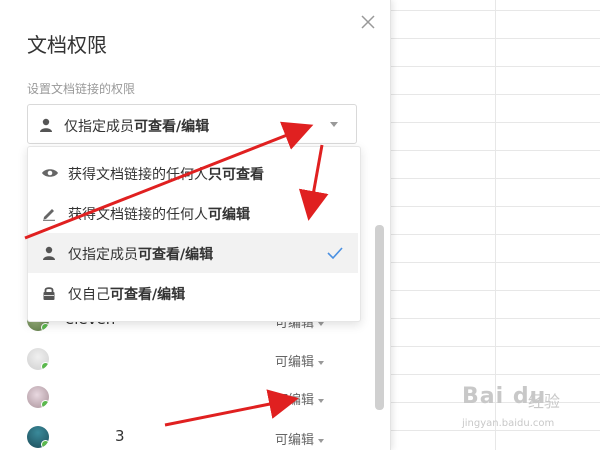  What do you see at coordinates (511, 406) in the screenshot?
I see `baidu-watermark: Bai du 经验 jingyan.baidu.com` at bounding box center [511, 406].